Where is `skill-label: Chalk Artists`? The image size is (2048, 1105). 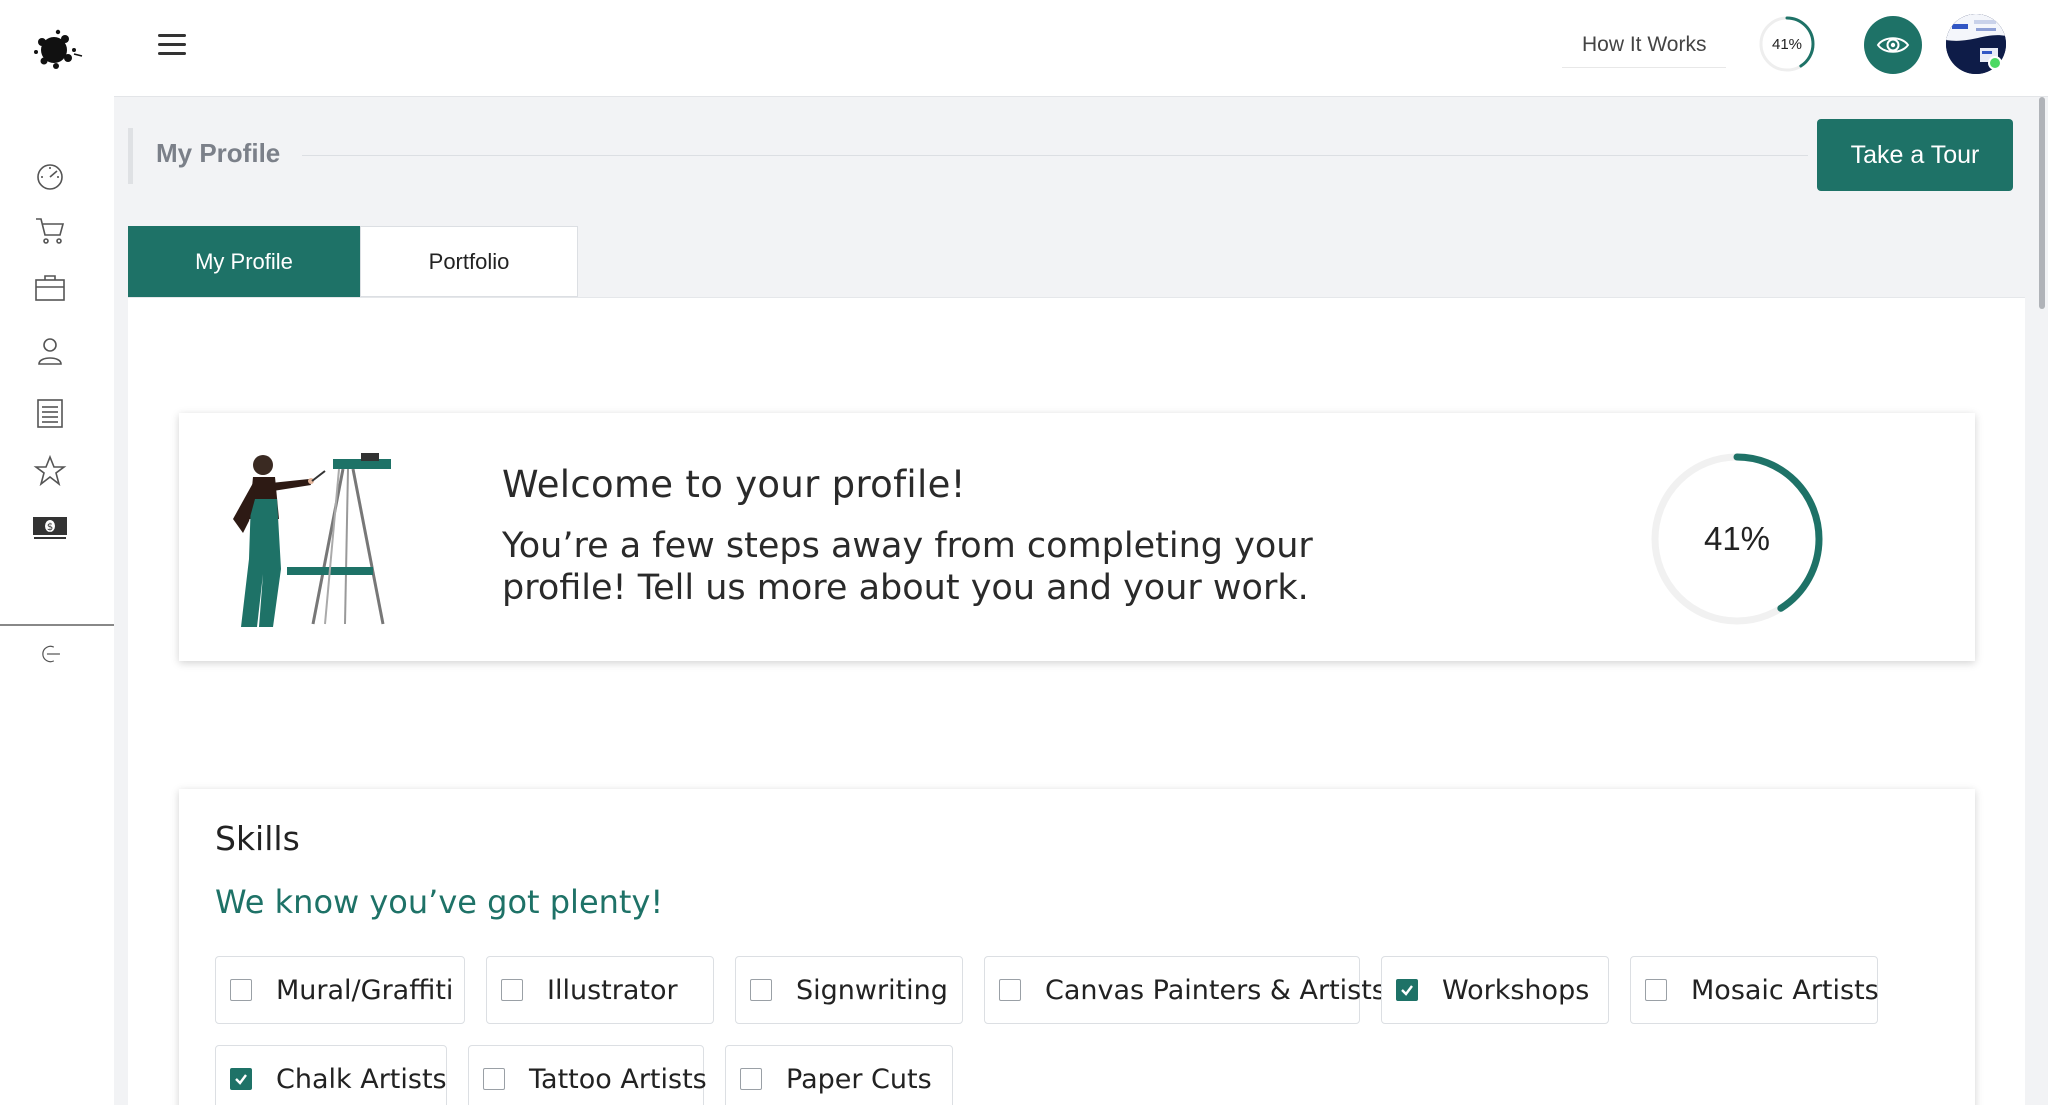 skill-label: Chalk Artists is located at coordinates (361, 1079).